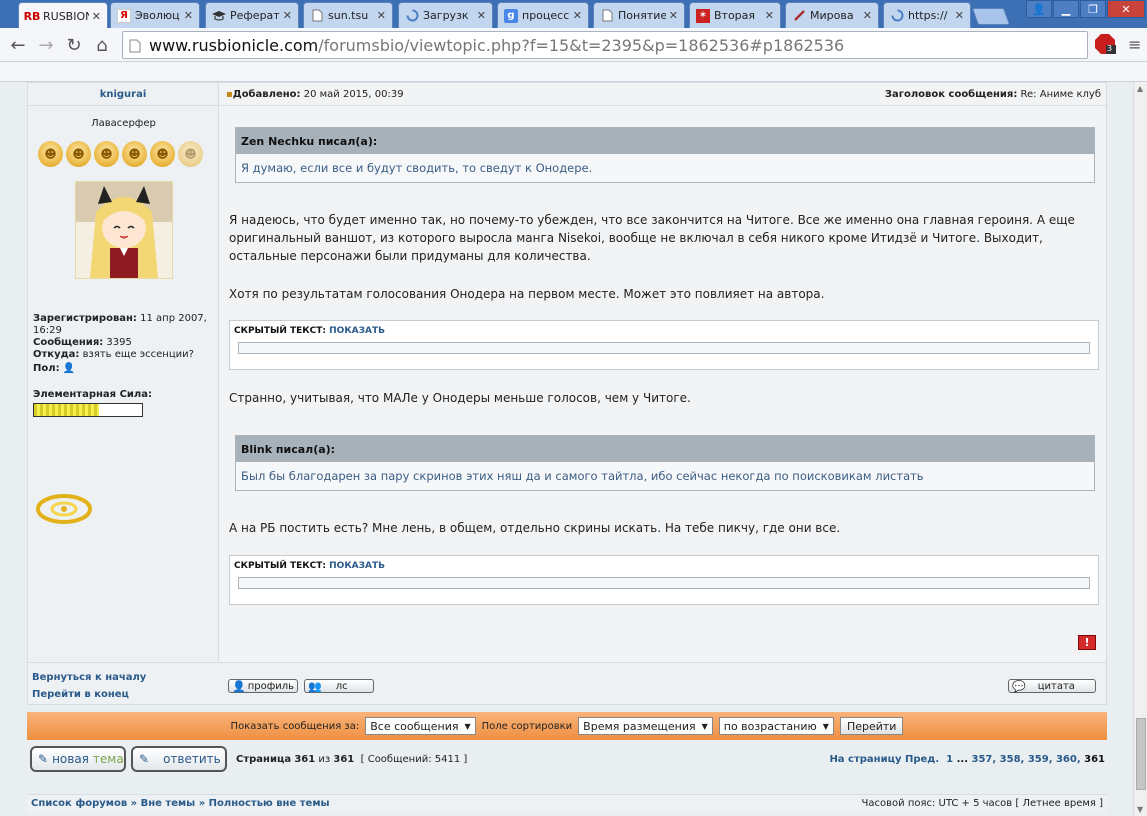  I want to click on back-to-top-link: Вернуться к началу, so click(89, 677).